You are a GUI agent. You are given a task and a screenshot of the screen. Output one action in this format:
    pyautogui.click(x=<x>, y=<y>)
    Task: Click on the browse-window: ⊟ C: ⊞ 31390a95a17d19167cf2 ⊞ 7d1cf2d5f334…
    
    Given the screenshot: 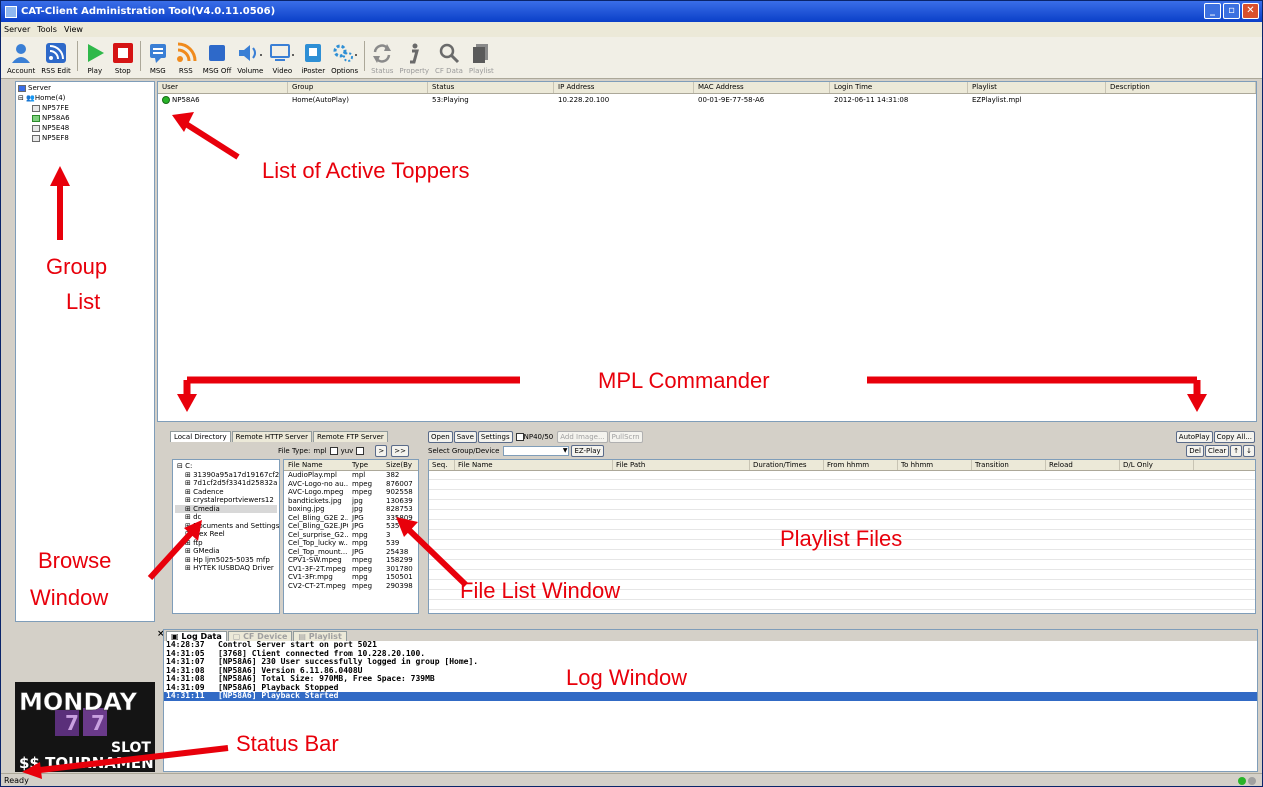 What is the action you would take?
    pyautogui.click(x=226, y=536)
    